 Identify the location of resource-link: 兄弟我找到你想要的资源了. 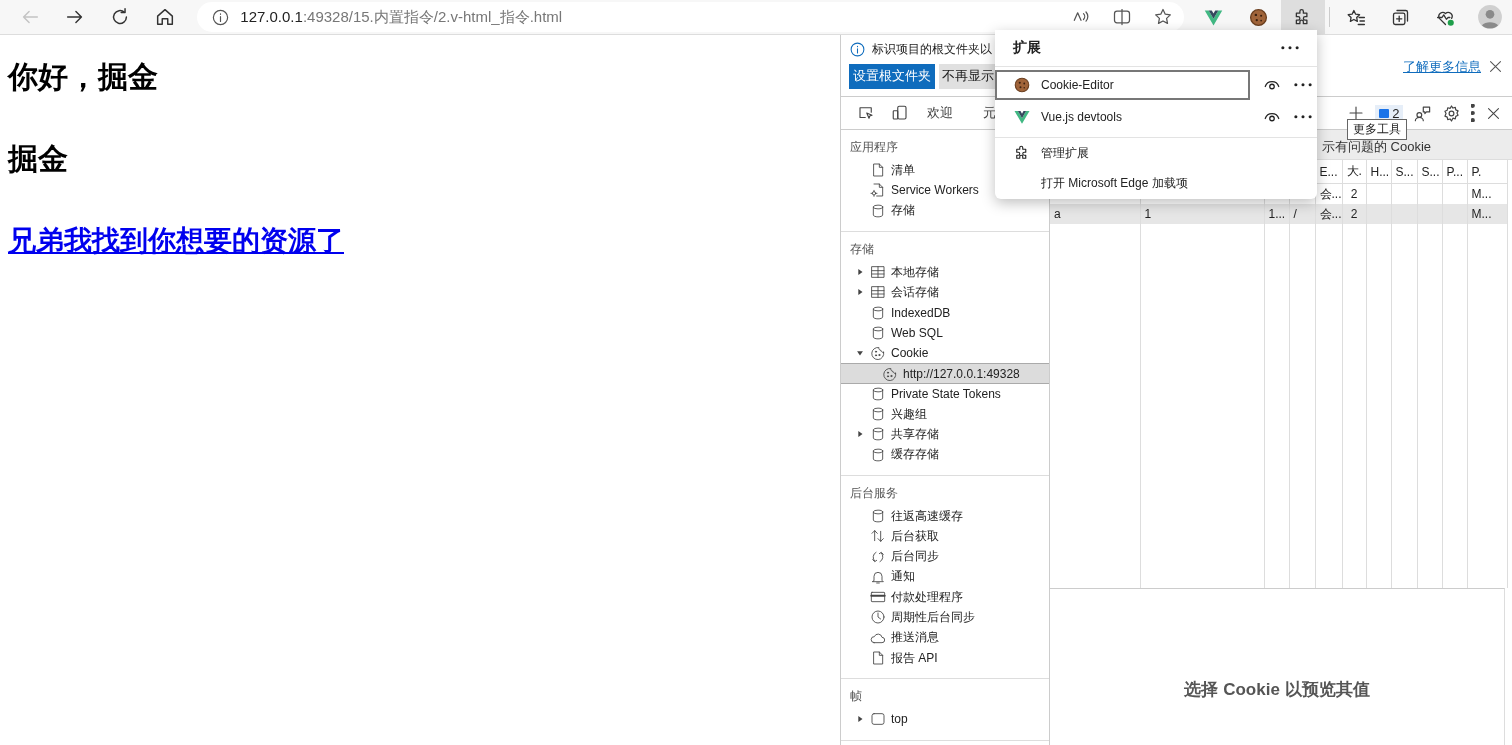
(176, 241).